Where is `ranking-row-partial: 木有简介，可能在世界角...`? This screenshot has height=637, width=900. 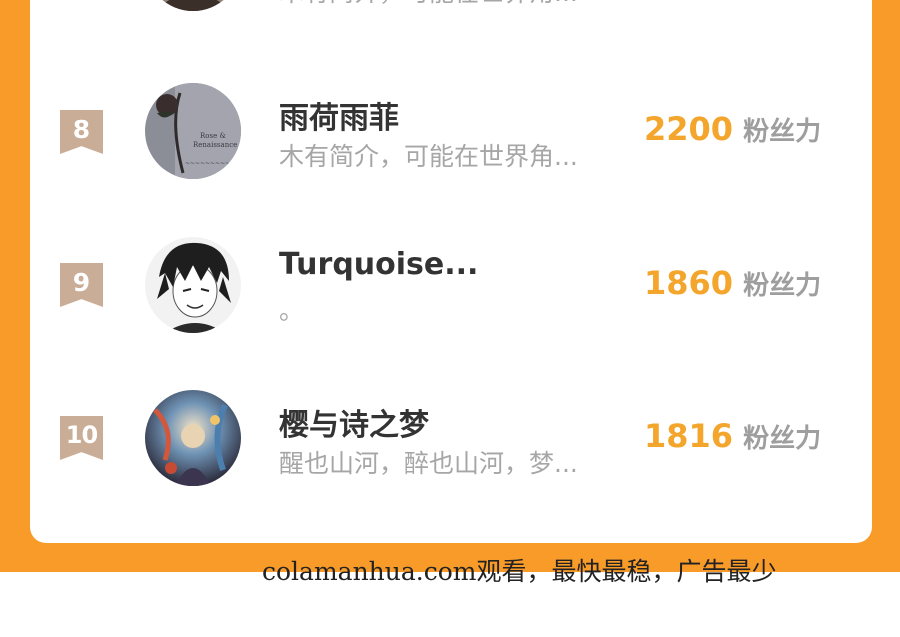 ranking-row-partial: 木有简介，可能在世界角... is located at coordinates (451, 12).